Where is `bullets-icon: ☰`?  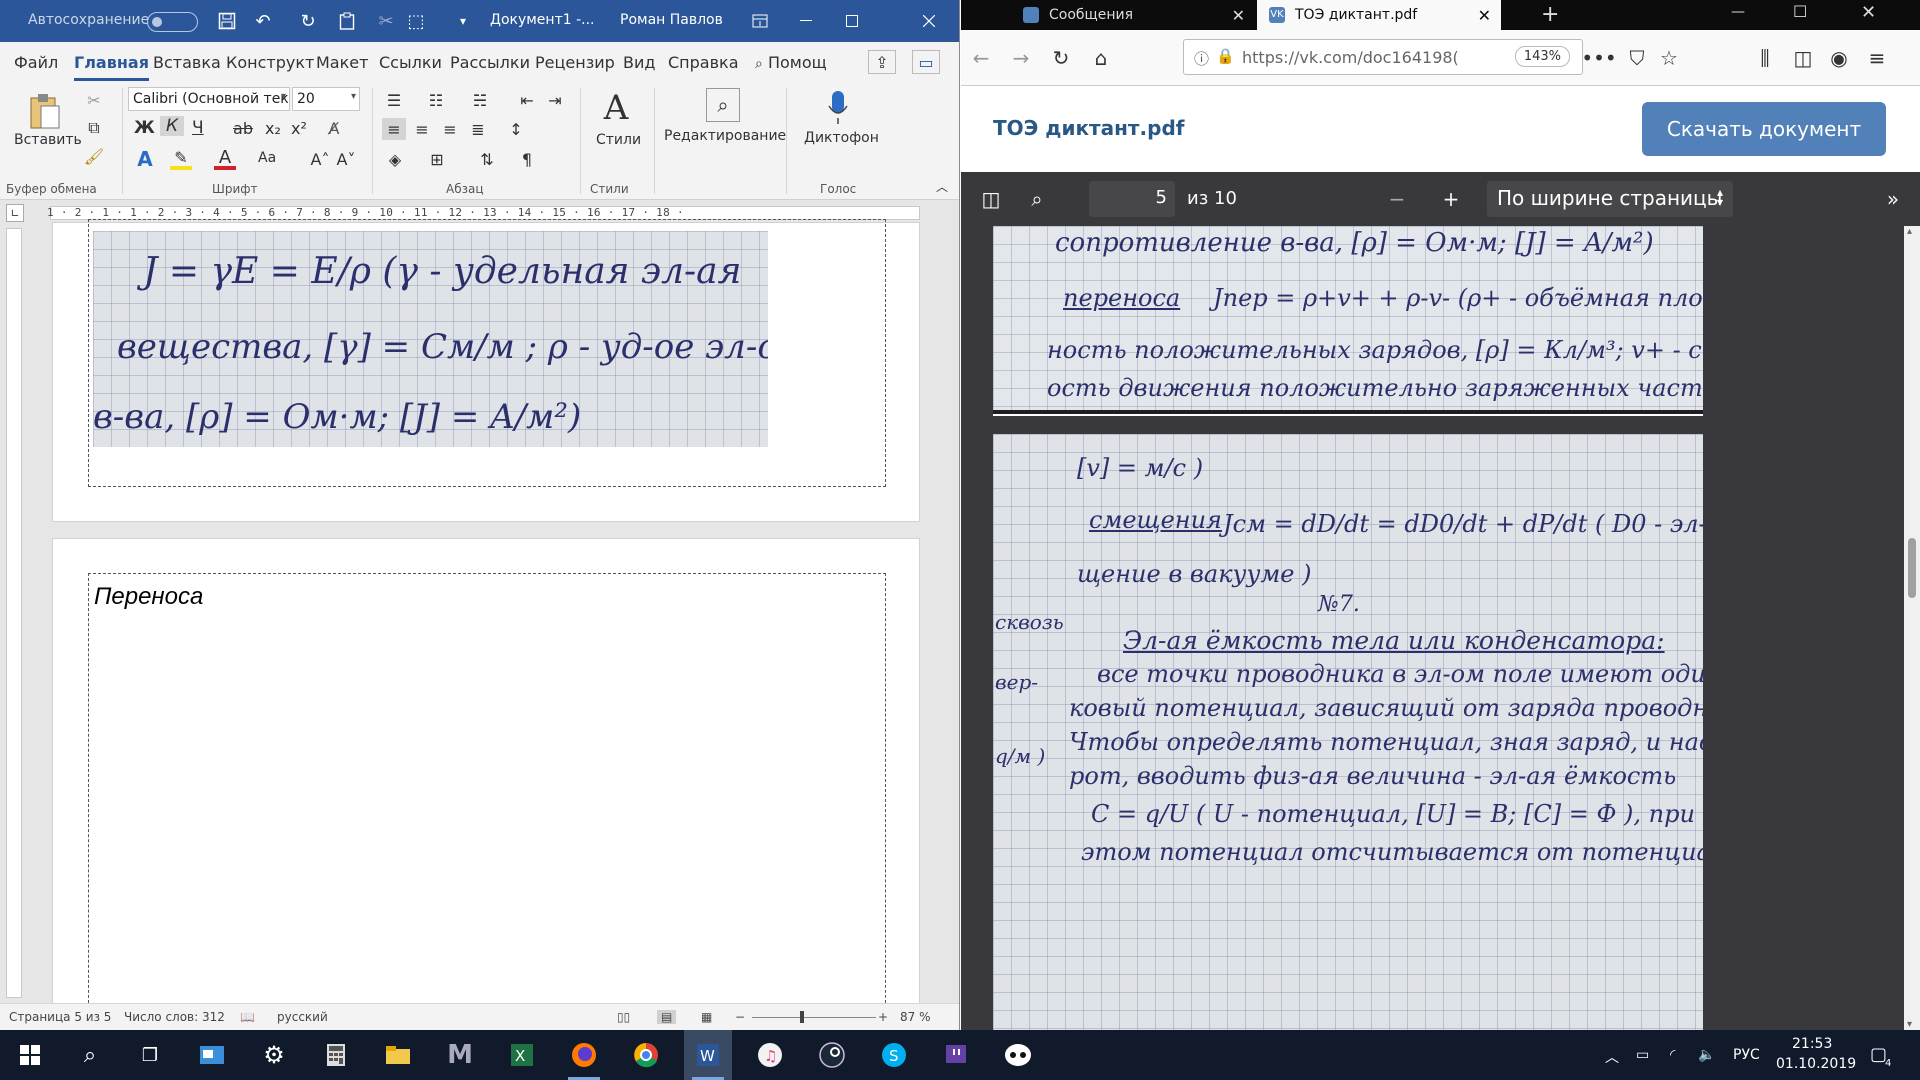 bullets-icon: ☰ is located at coordinates (394, 100).